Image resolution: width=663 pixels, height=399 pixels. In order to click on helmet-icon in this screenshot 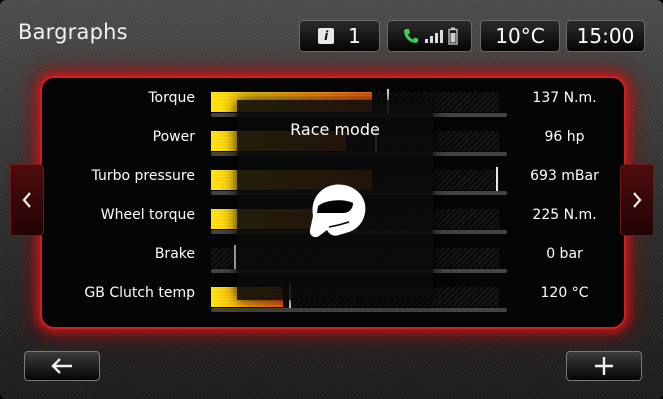, I will do `click(337, 211)`.